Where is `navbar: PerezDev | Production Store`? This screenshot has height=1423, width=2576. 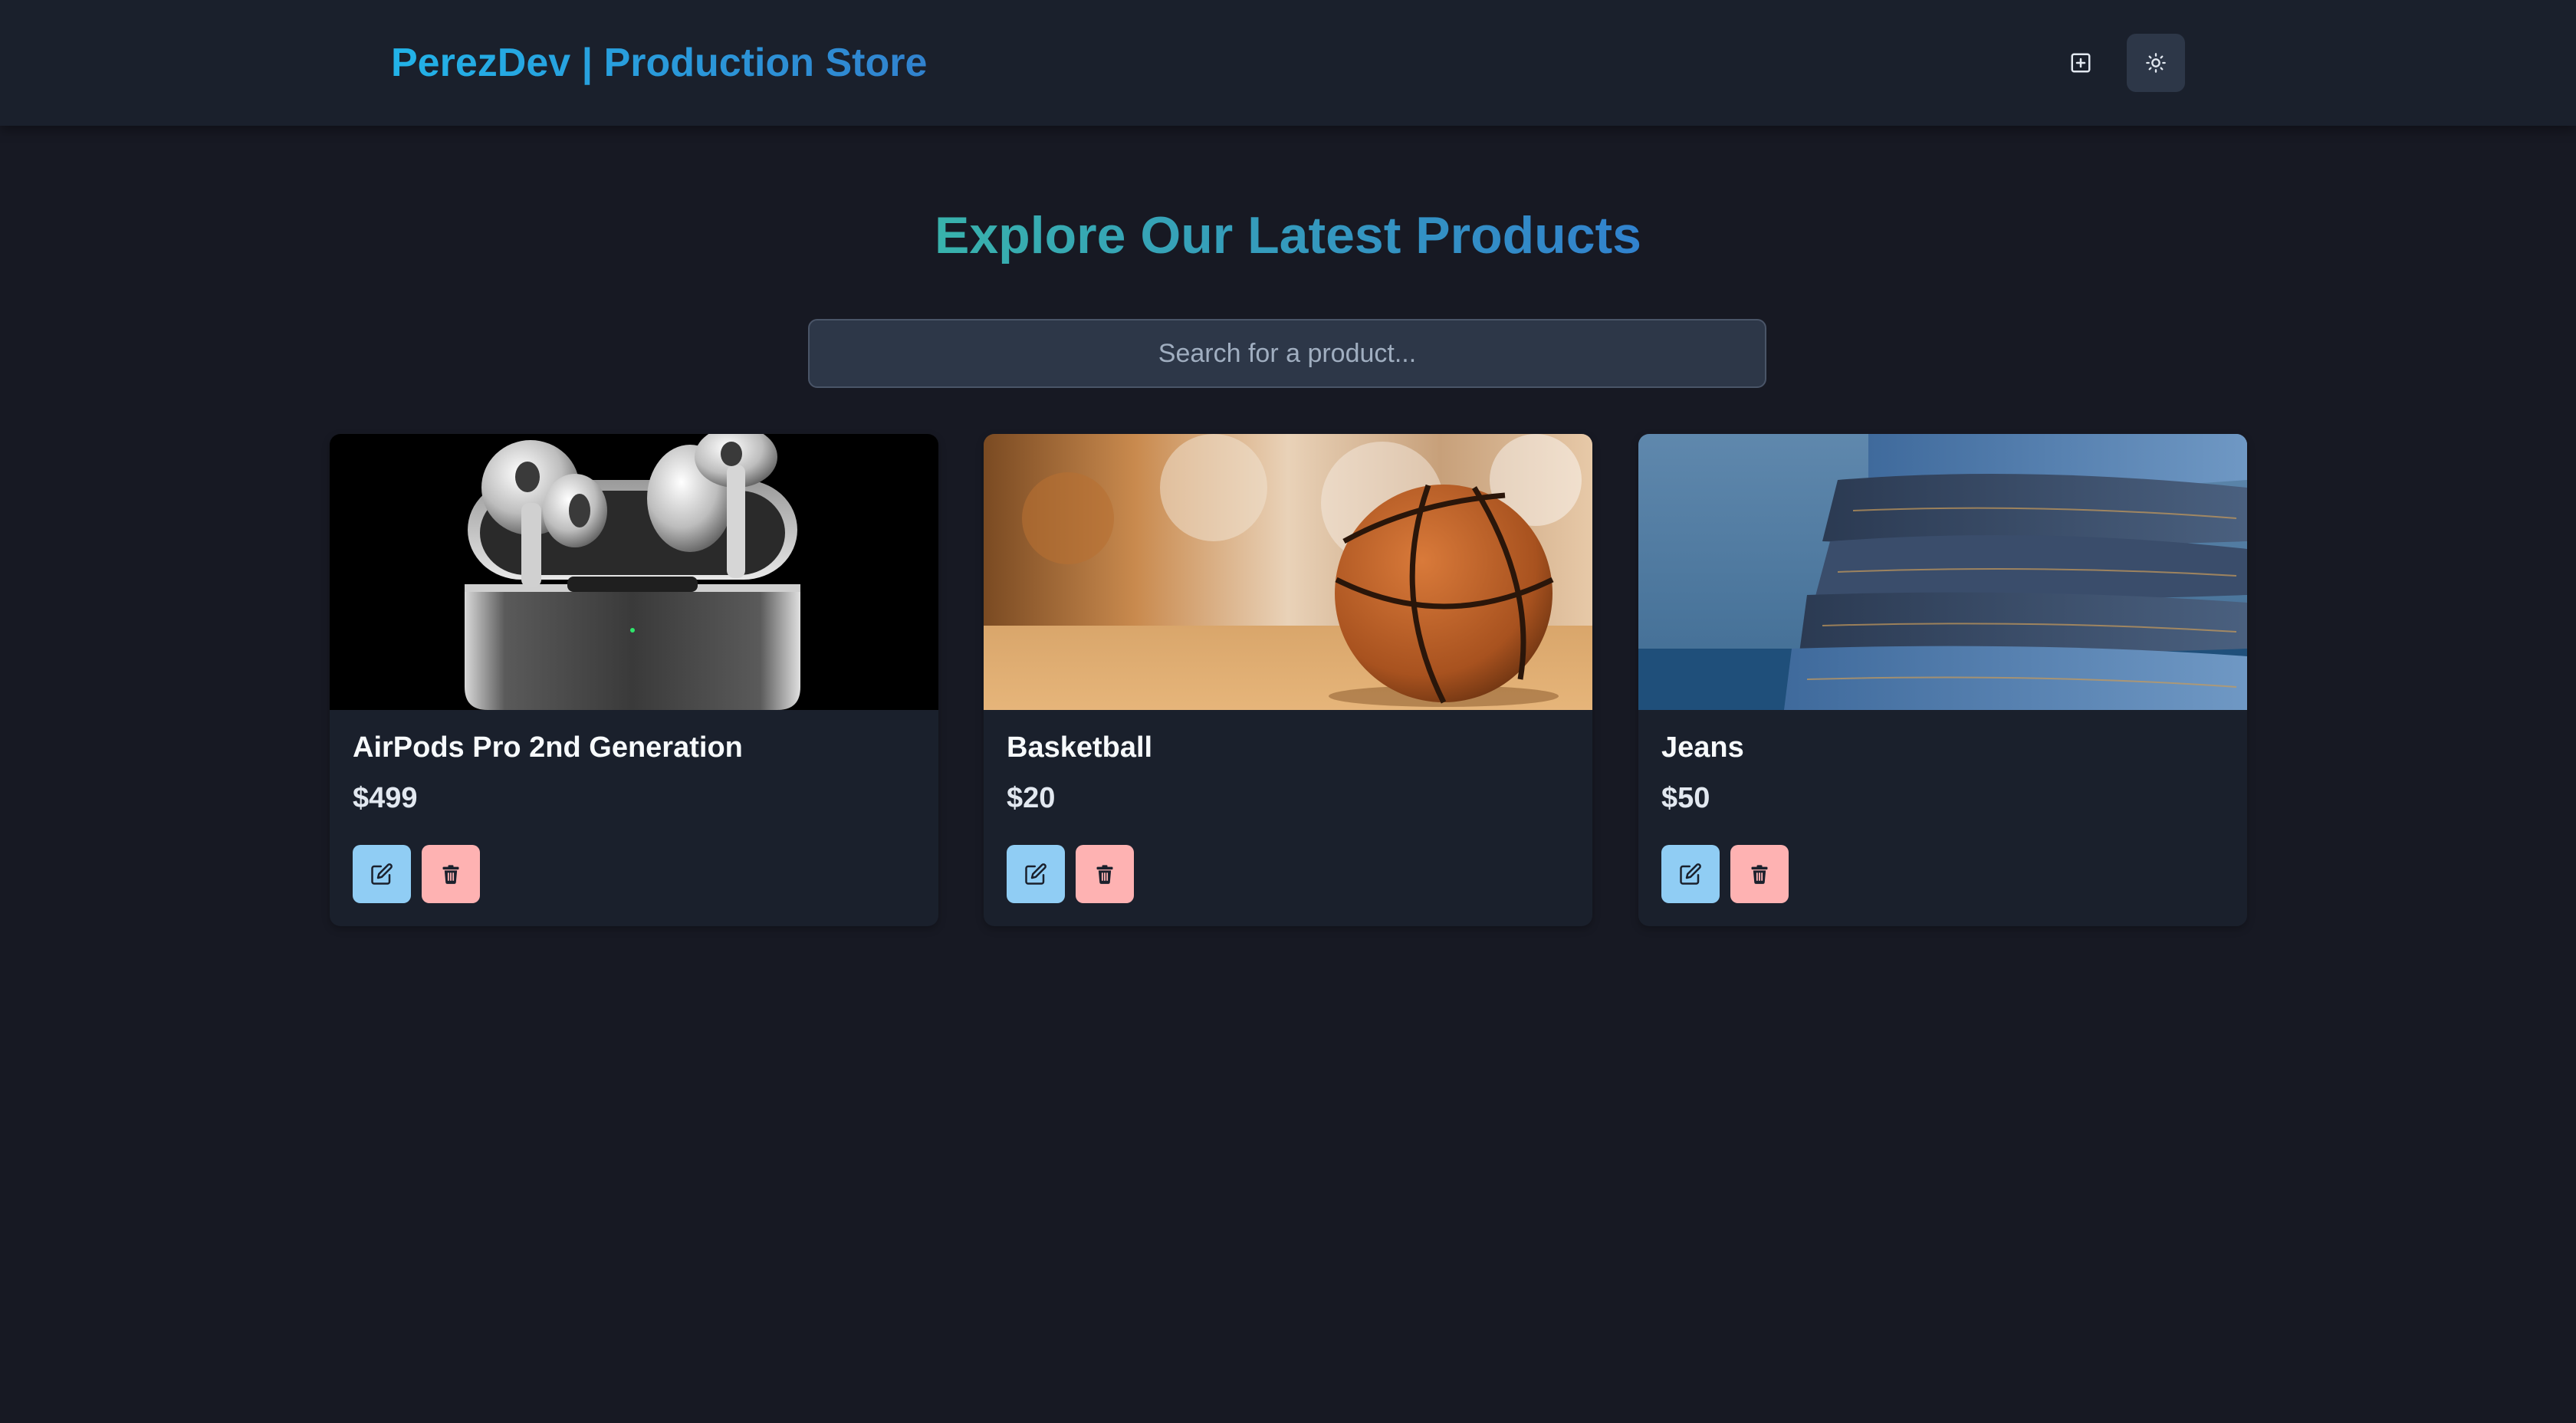 navbar: PerezDev | Production Store is located at coordinates (1288, 63).